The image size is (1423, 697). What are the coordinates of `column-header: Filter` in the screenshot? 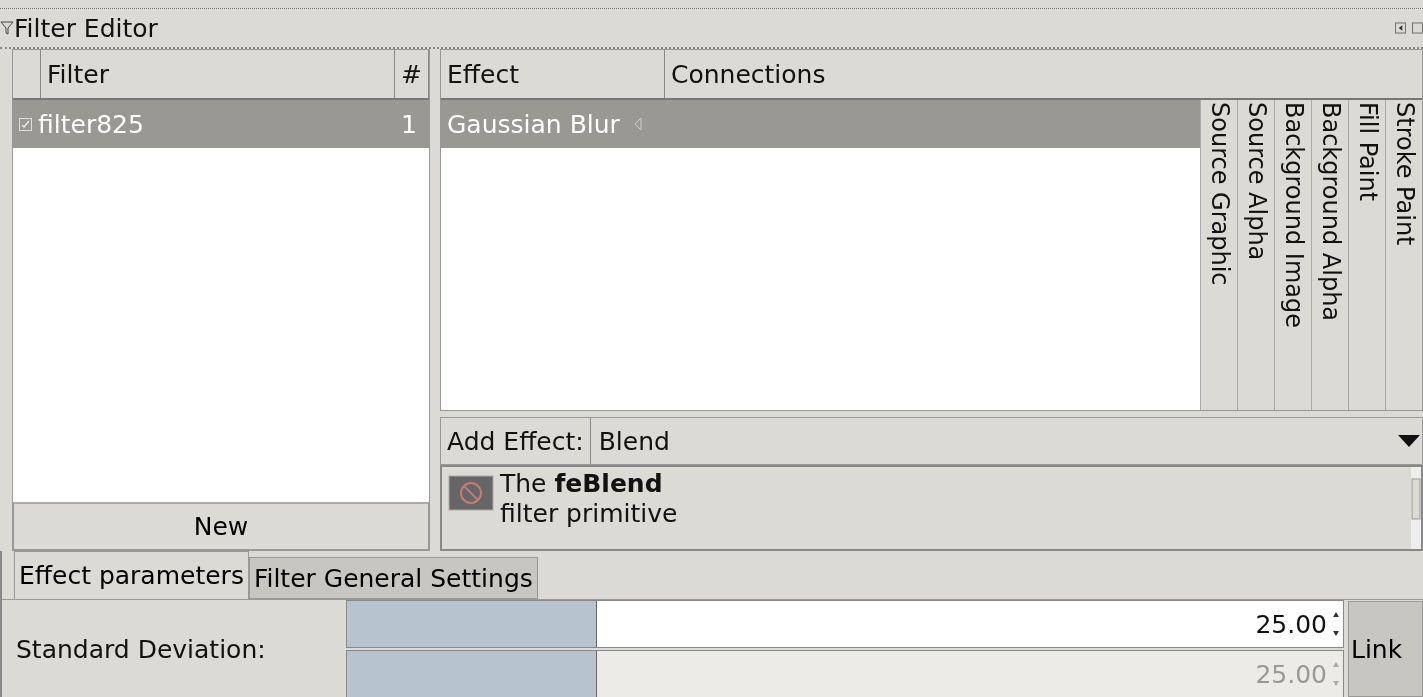 It's located at (218, 74).